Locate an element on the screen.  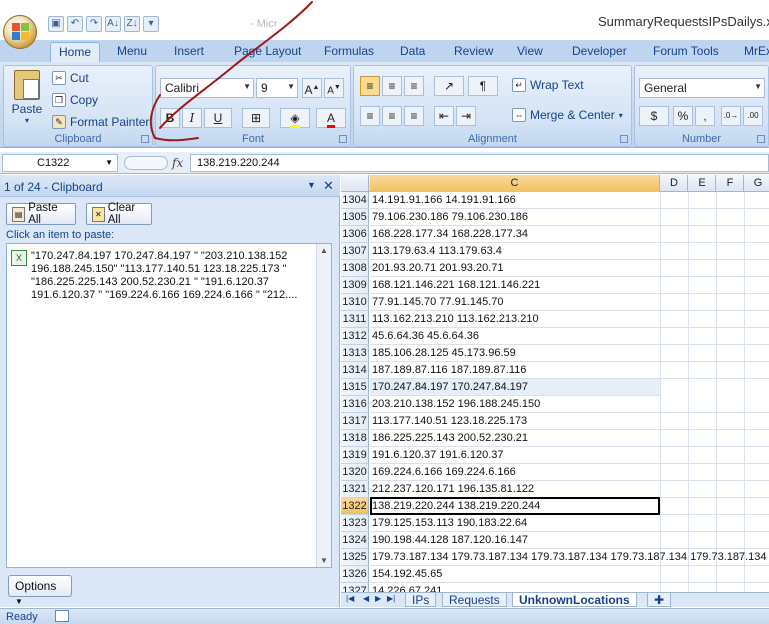
insert-function-icon: fx is located at coordinates (177, 163).